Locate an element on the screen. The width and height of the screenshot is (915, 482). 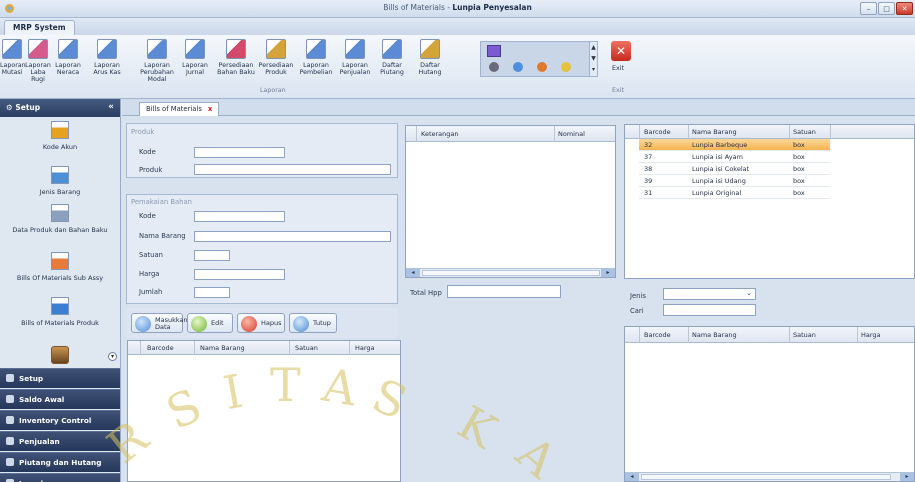
gallery-style-2-icon is located at coordinates (494, 67).